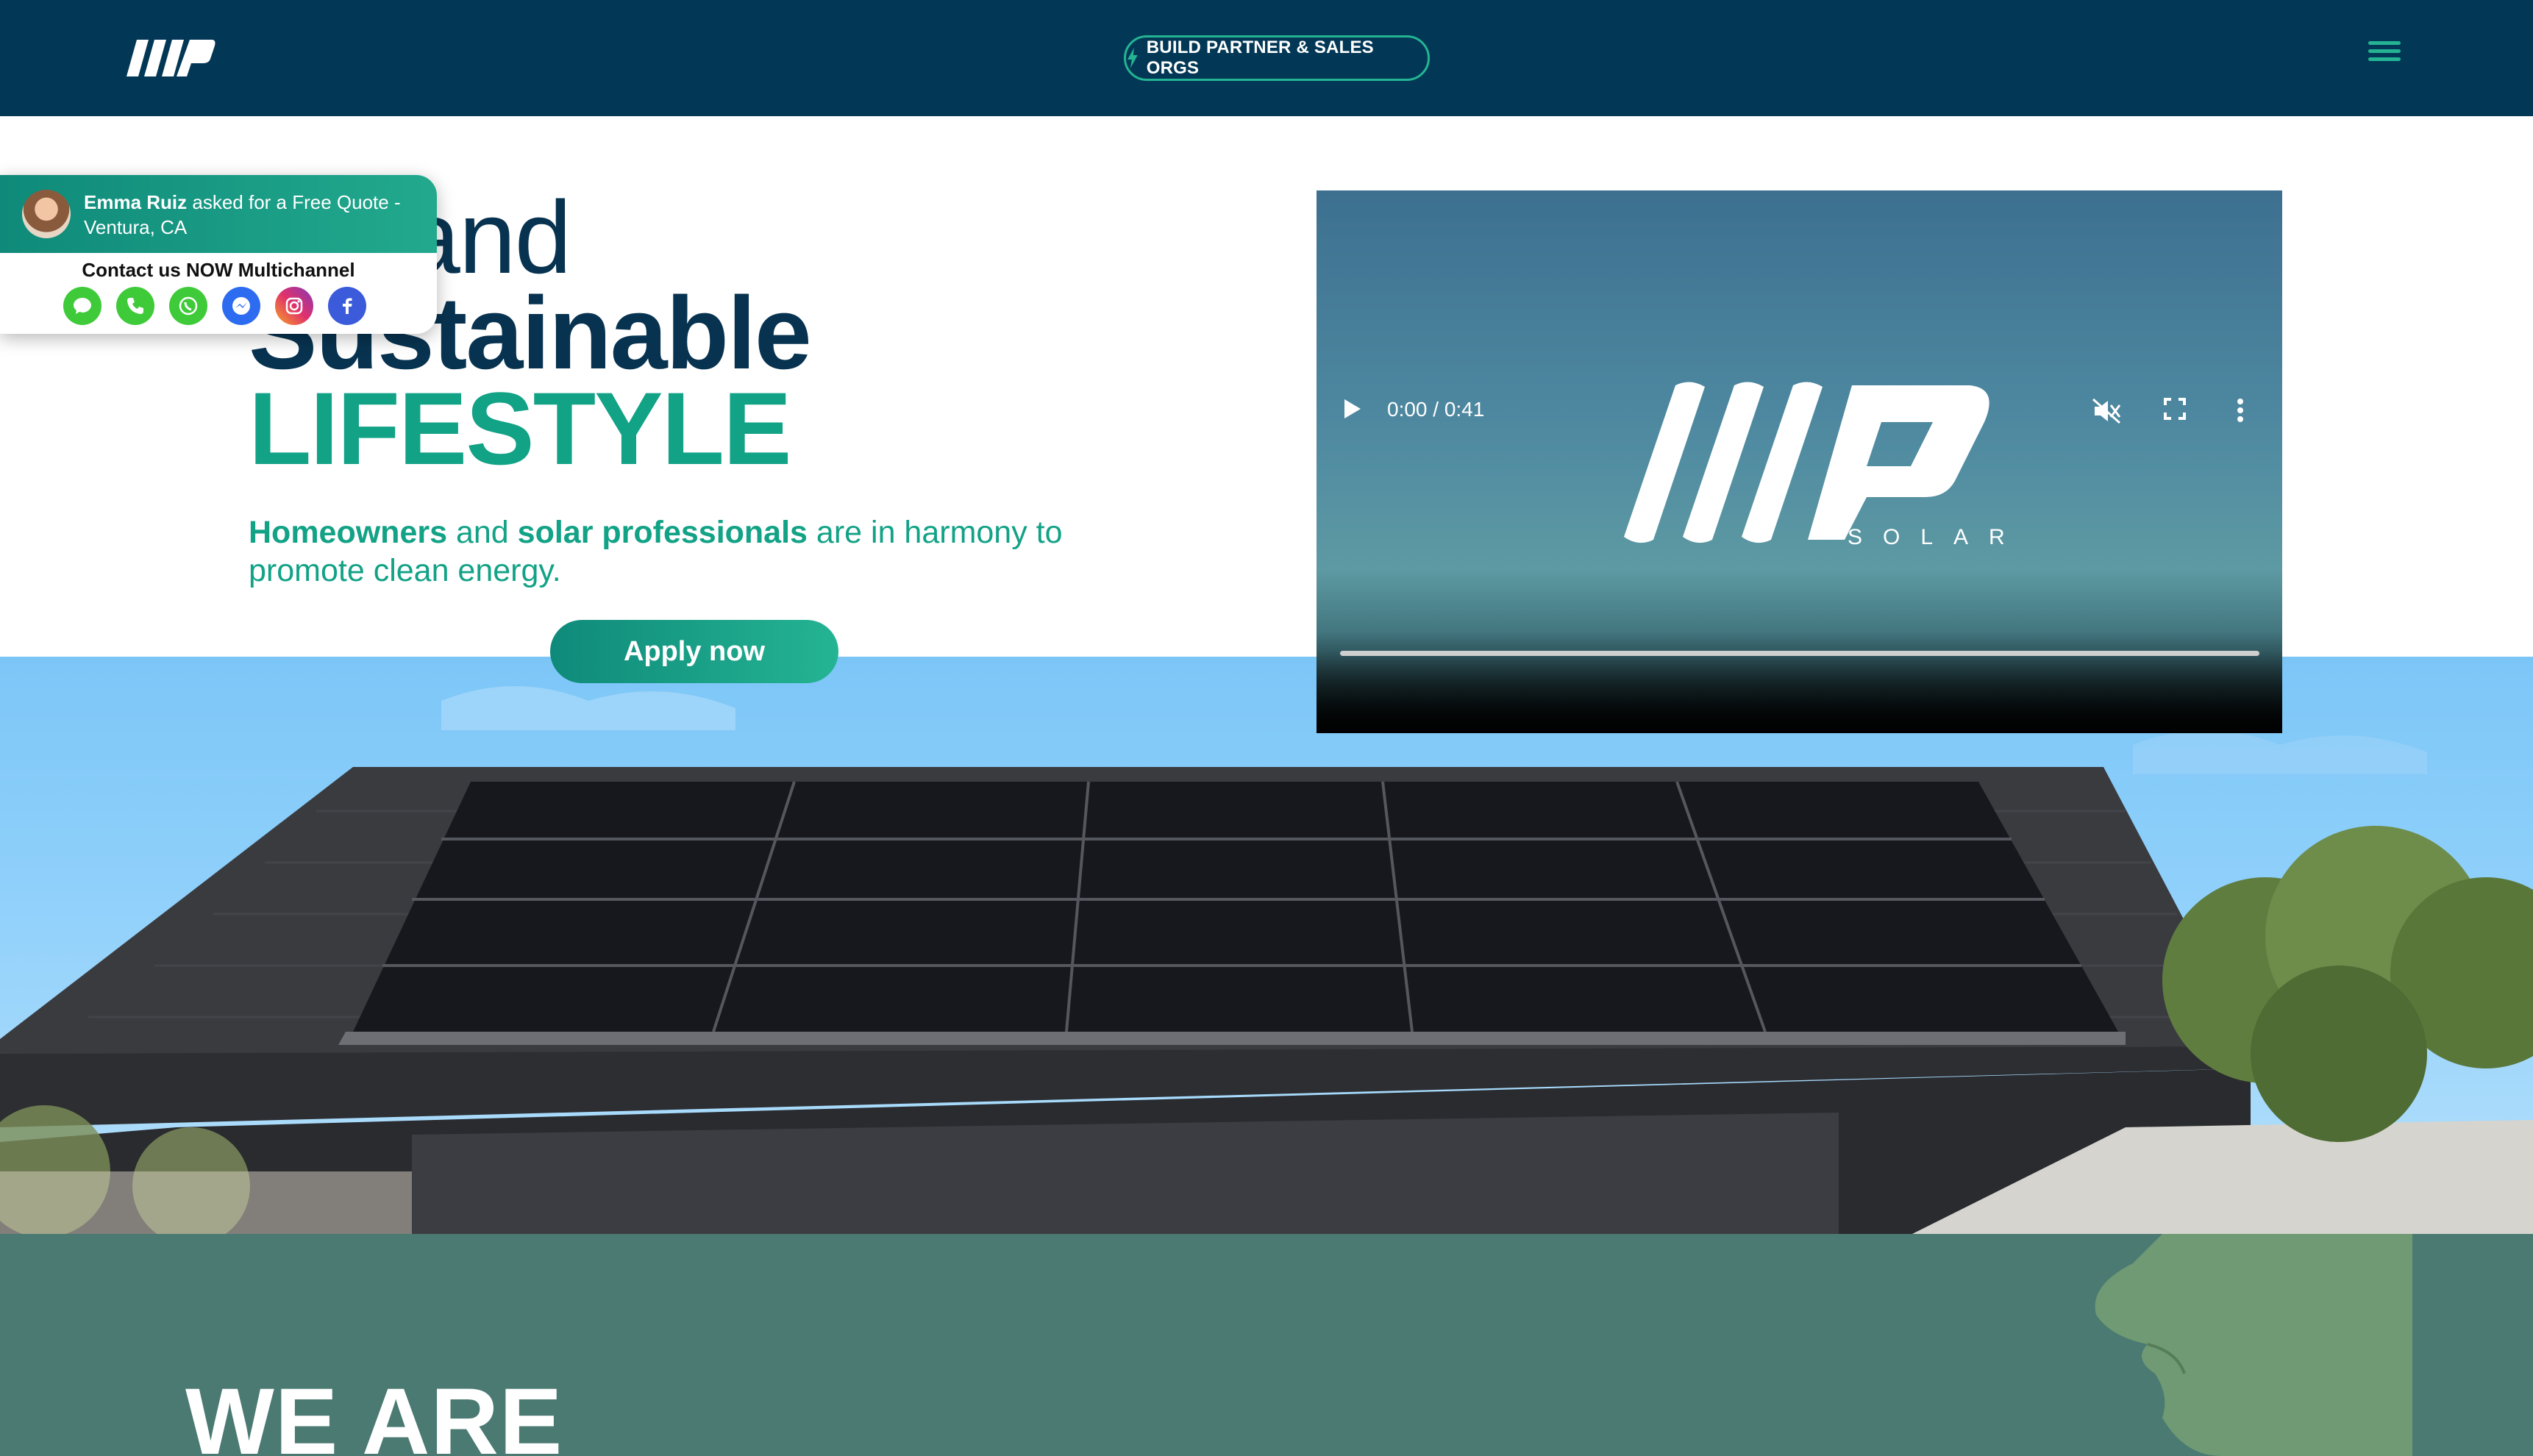 This screenshot has height=1456, width=2533. I want to click on subtext-and: and, so click(482, 532).